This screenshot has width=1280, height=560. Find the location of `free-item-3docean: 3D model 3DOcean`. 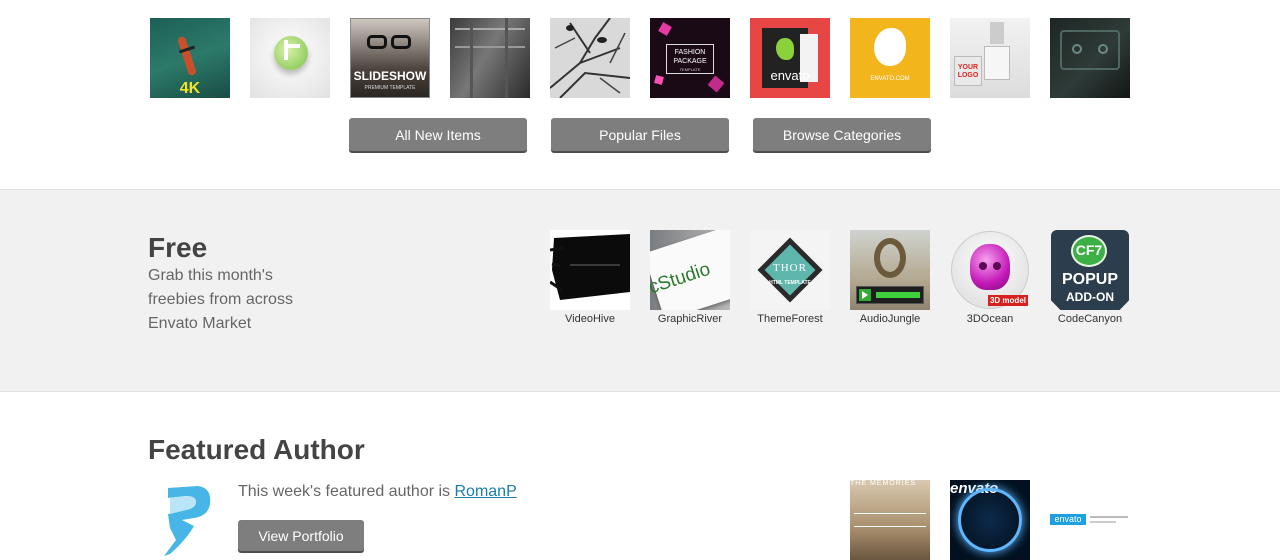

free-item-3docean: 3D model 3DOcean is located at coordinates (990, 277).